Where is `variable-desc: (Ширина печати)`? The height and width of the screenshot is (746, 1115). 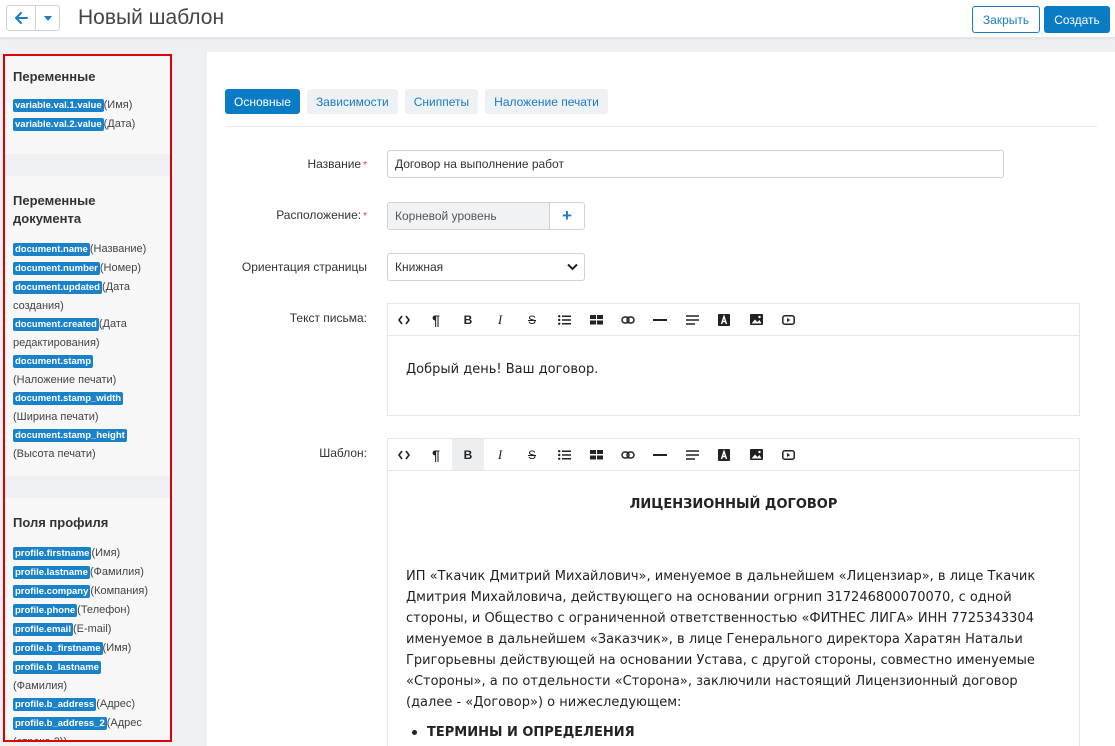 variable-desc: (Ширина печати) is located at coordinates (56, 417).